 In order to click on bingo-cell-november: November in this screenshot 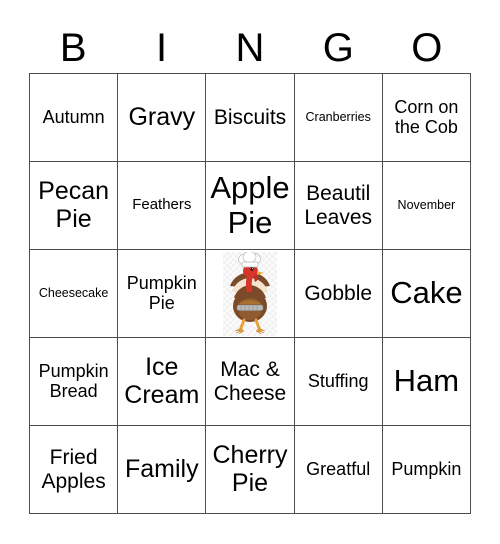, I will do `click(426, 206)`.